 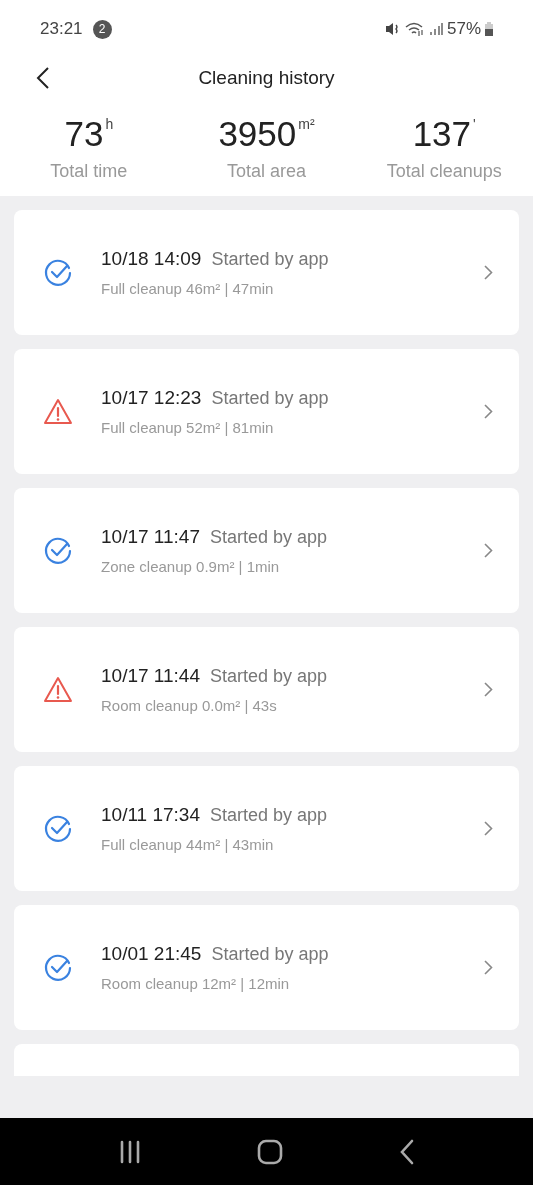 What do you see at coordinates (257, 133) in the screenshot?
I see `stat-value: 3950` at bounding box center [257, 133].